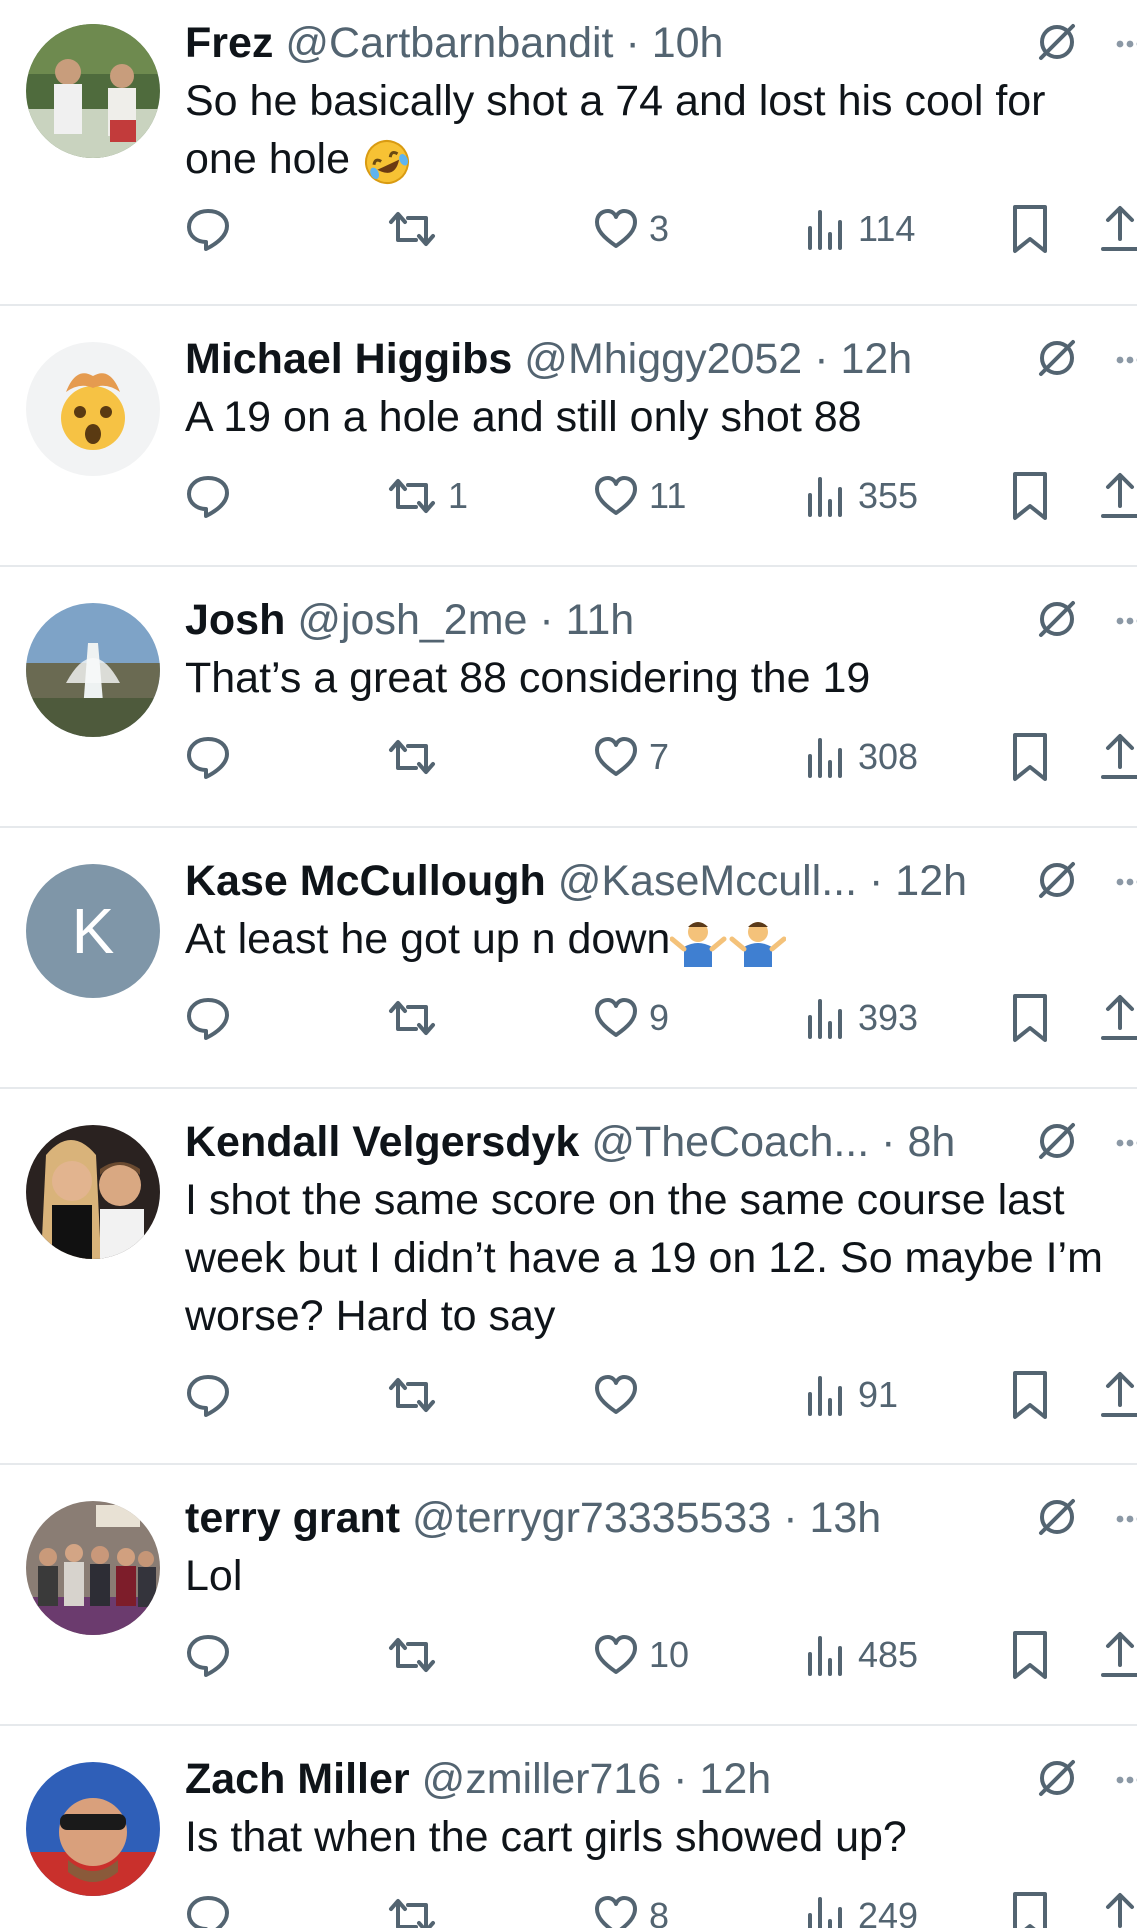 This screenshot has height=1928, width=1137. Describe the element at coordinates (860, 1907) in the screenshot. I see `views-button: 249` at that location.